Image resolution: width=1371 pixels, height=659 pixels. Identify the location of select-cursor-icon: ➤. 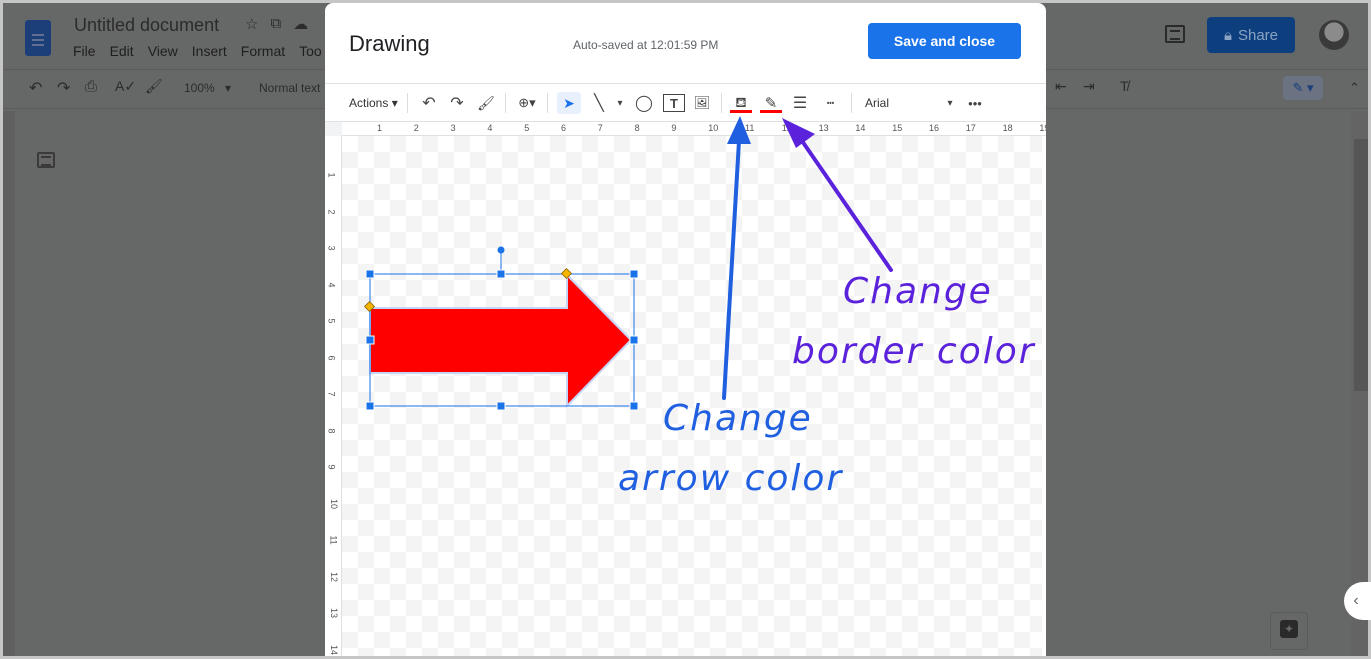
(569, 103).